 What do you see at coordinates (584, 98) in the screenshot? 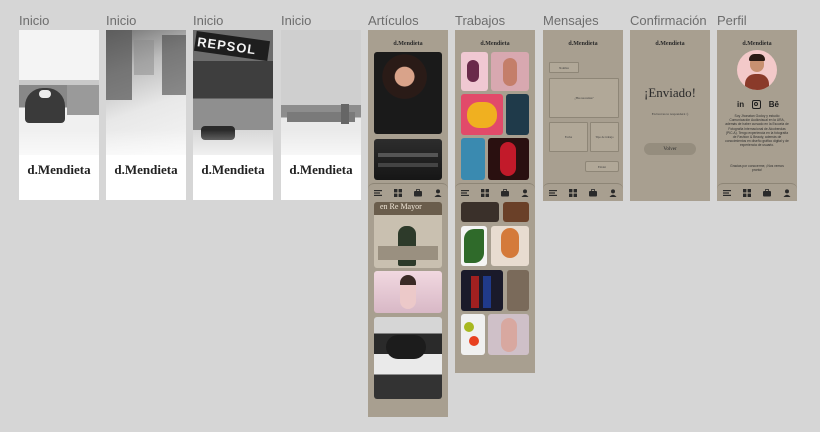
I see `message-field: ¿Has necesitas?` at bounding box center [584, 98].